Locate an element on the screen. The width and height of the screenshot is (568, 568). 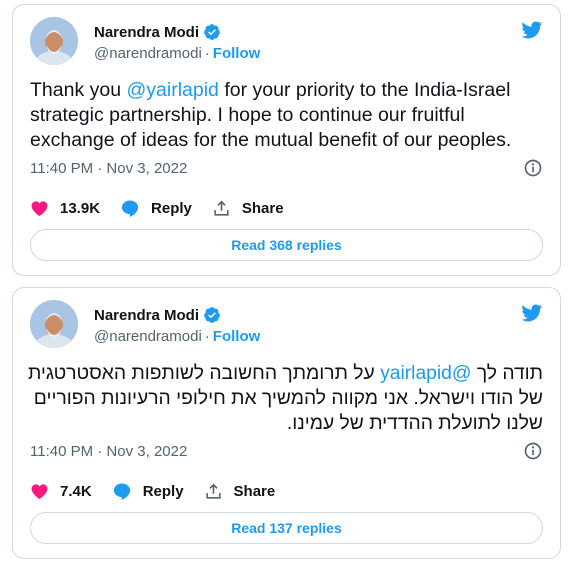
read-replies-button: Read 368 replies is located at coordinates (286, 245).